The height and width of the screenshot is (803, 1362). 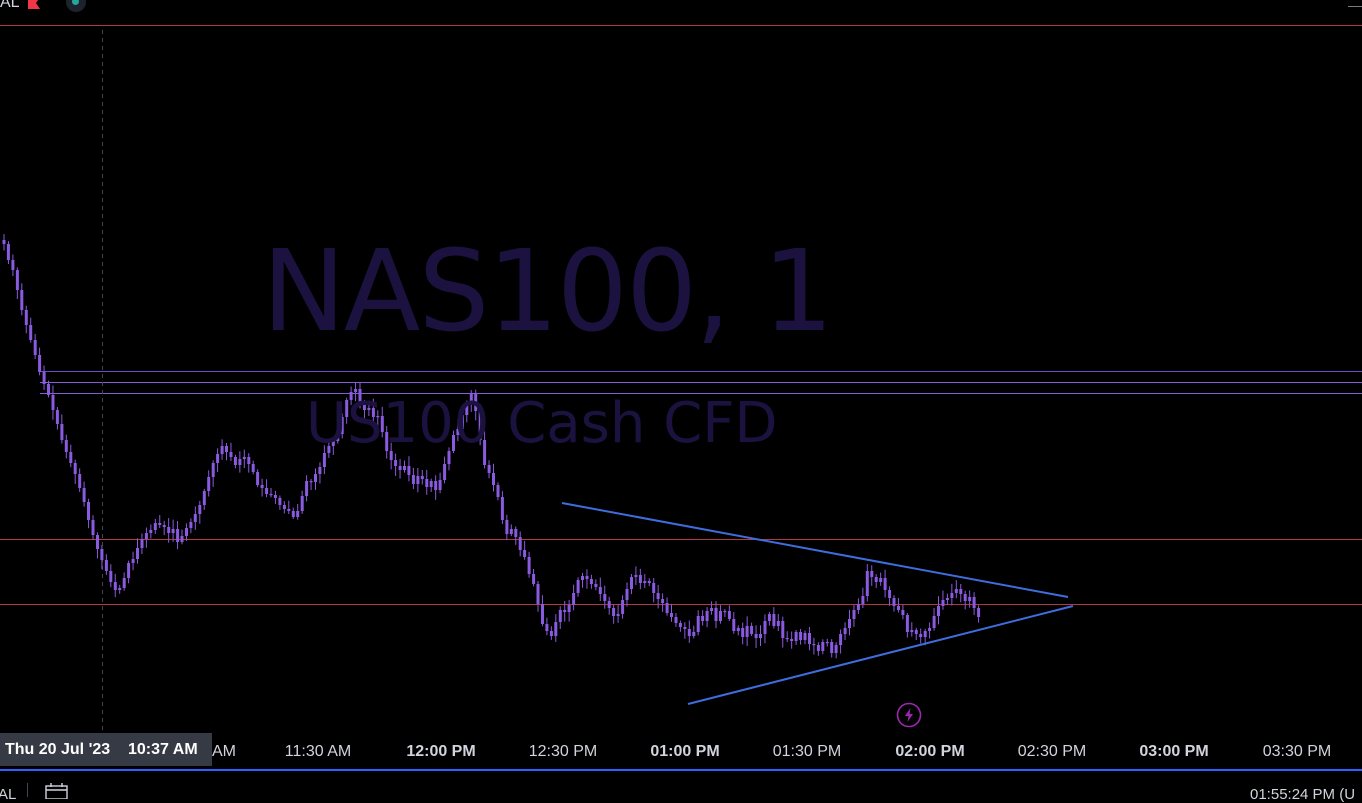 I want to click on lightning-icon, so click(x=909, y=715).